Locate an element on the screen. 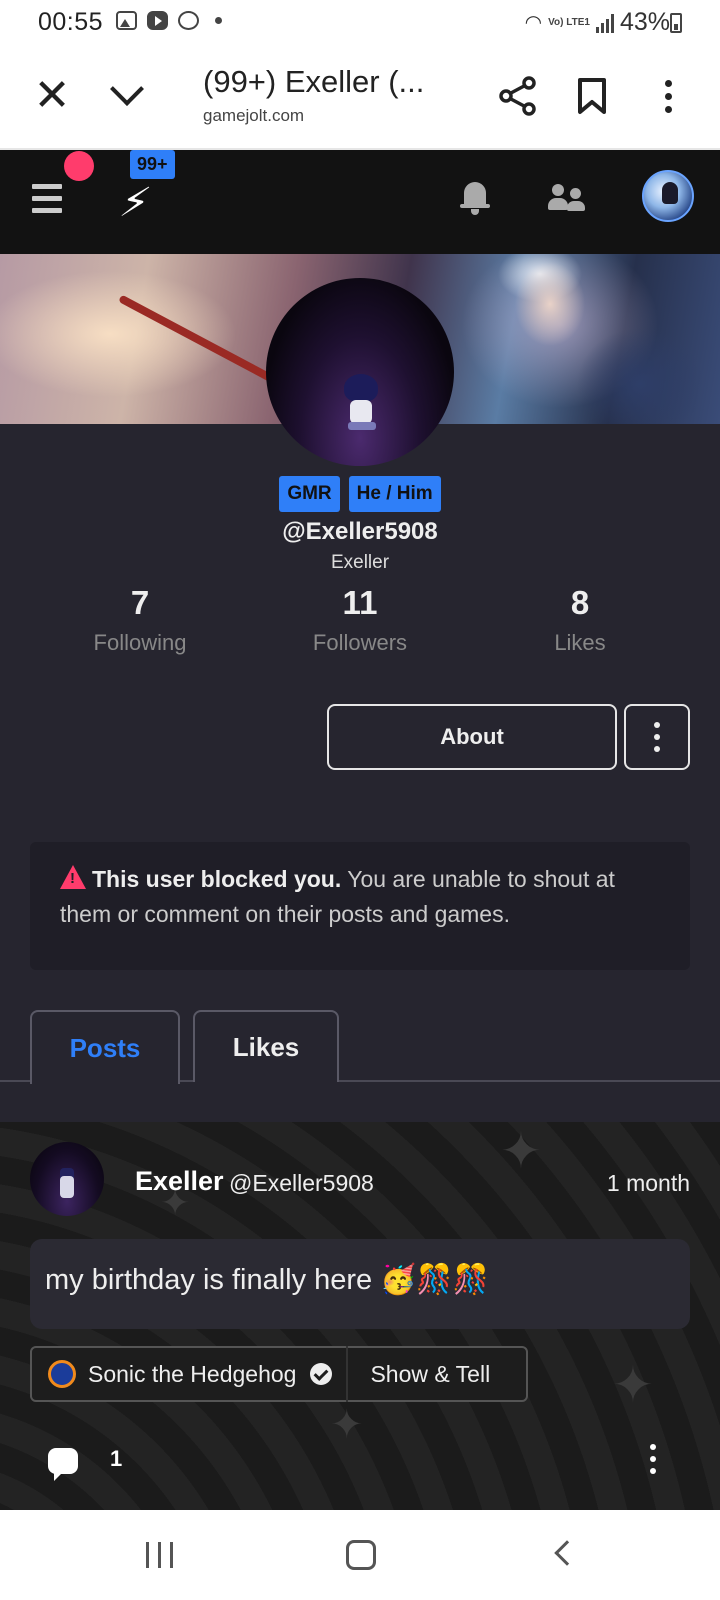 The image size is (720, 1600). minimize-button is located at coordinates (127, 94).